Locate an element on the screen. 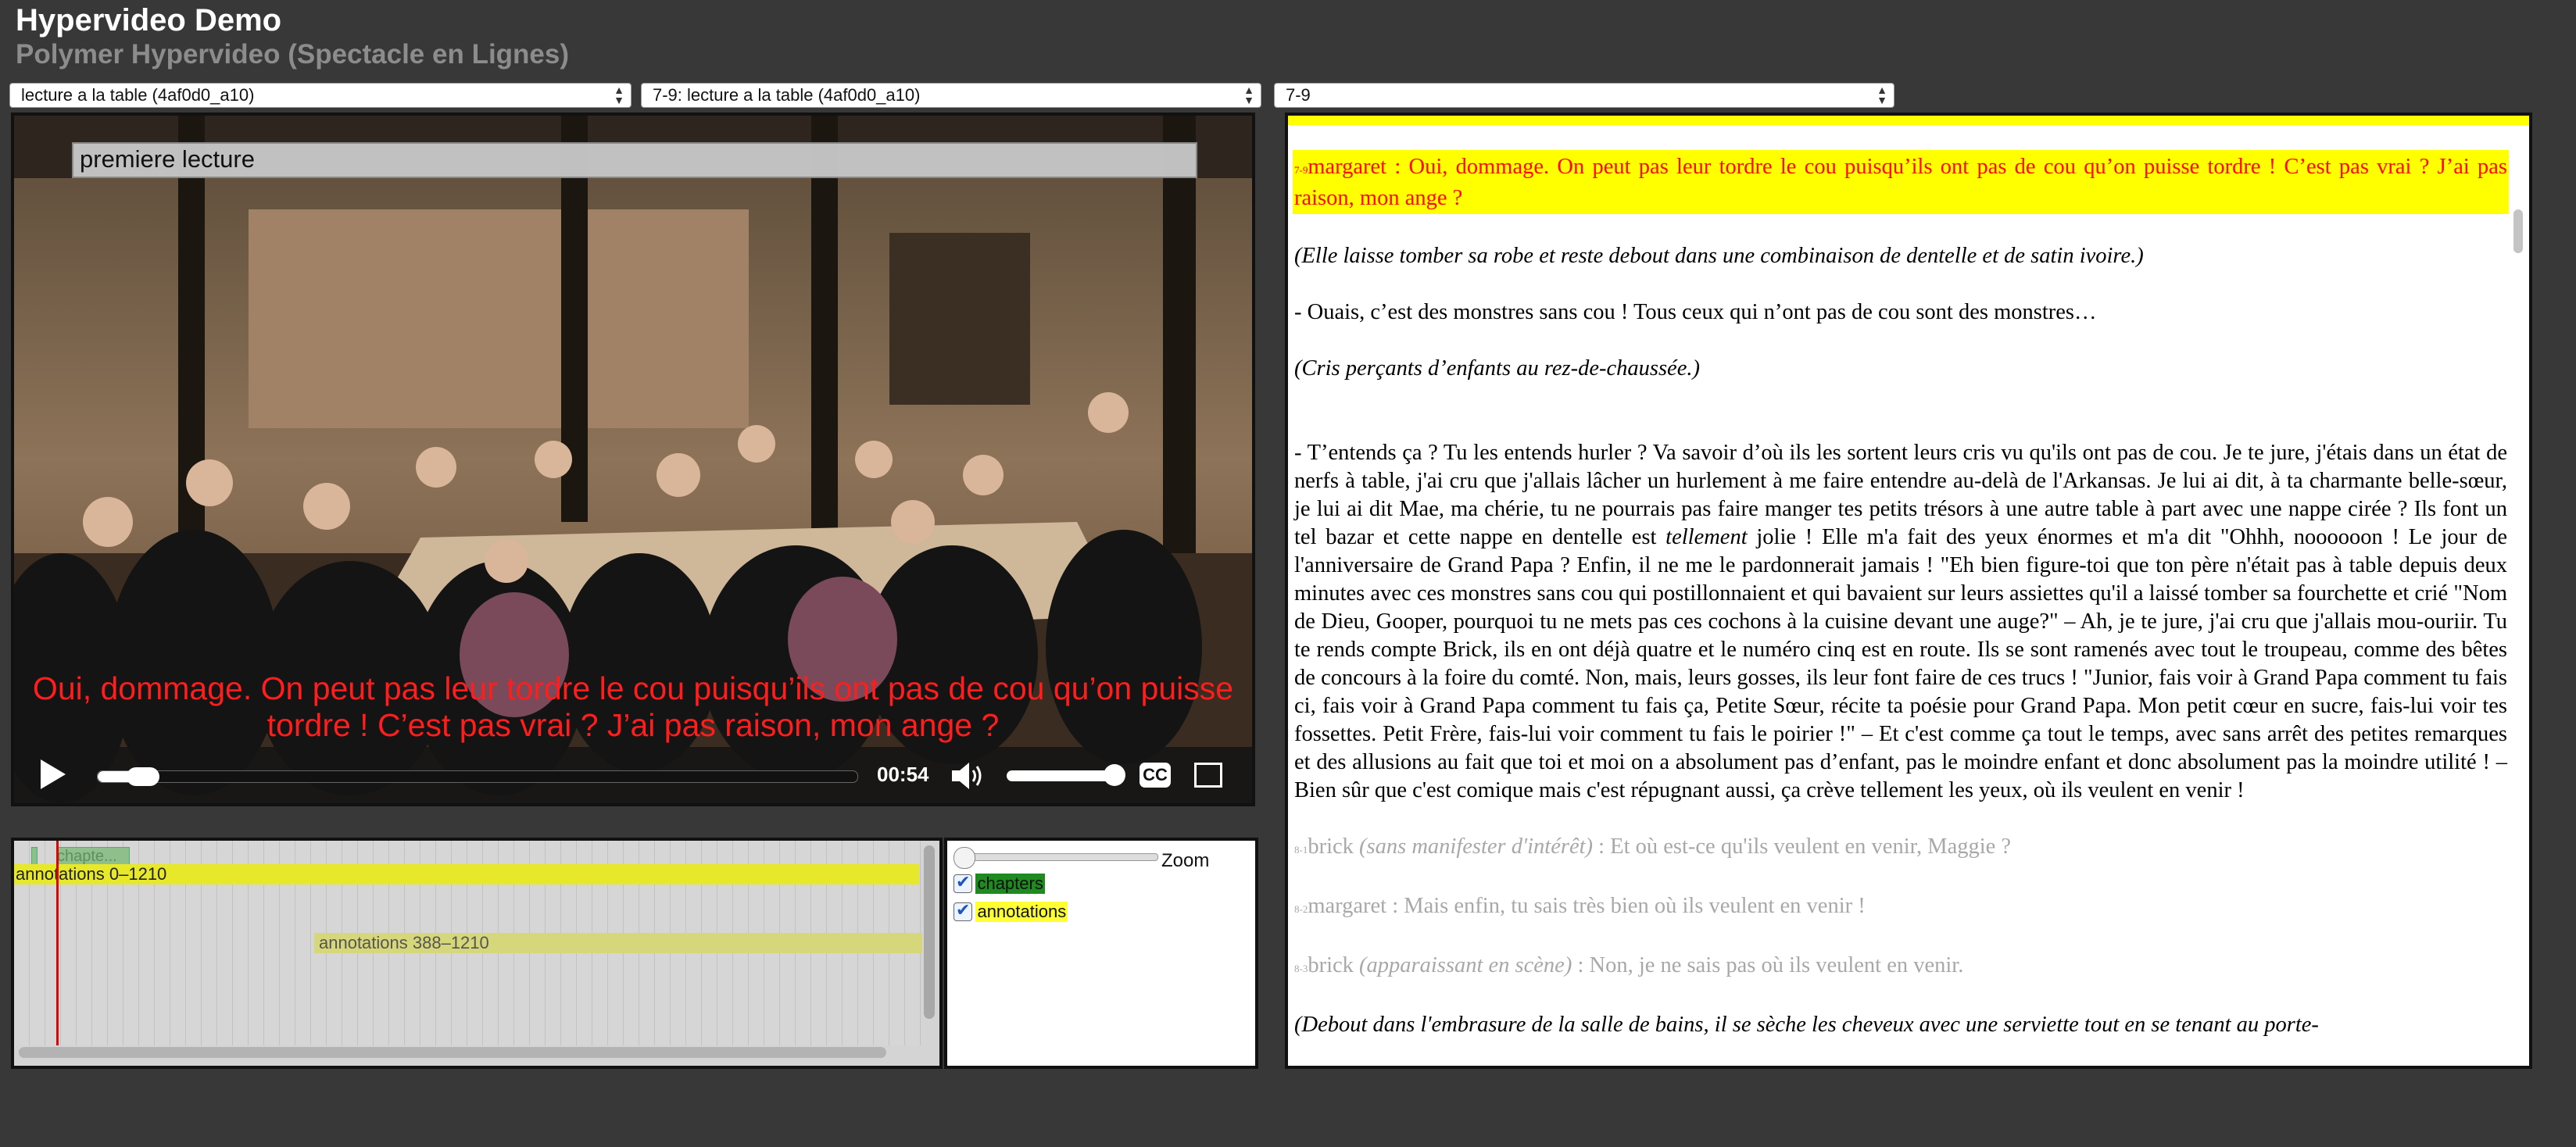 The image size is (2576, 1147). line-number: 7-9 is located at coordinates (1301, 170).